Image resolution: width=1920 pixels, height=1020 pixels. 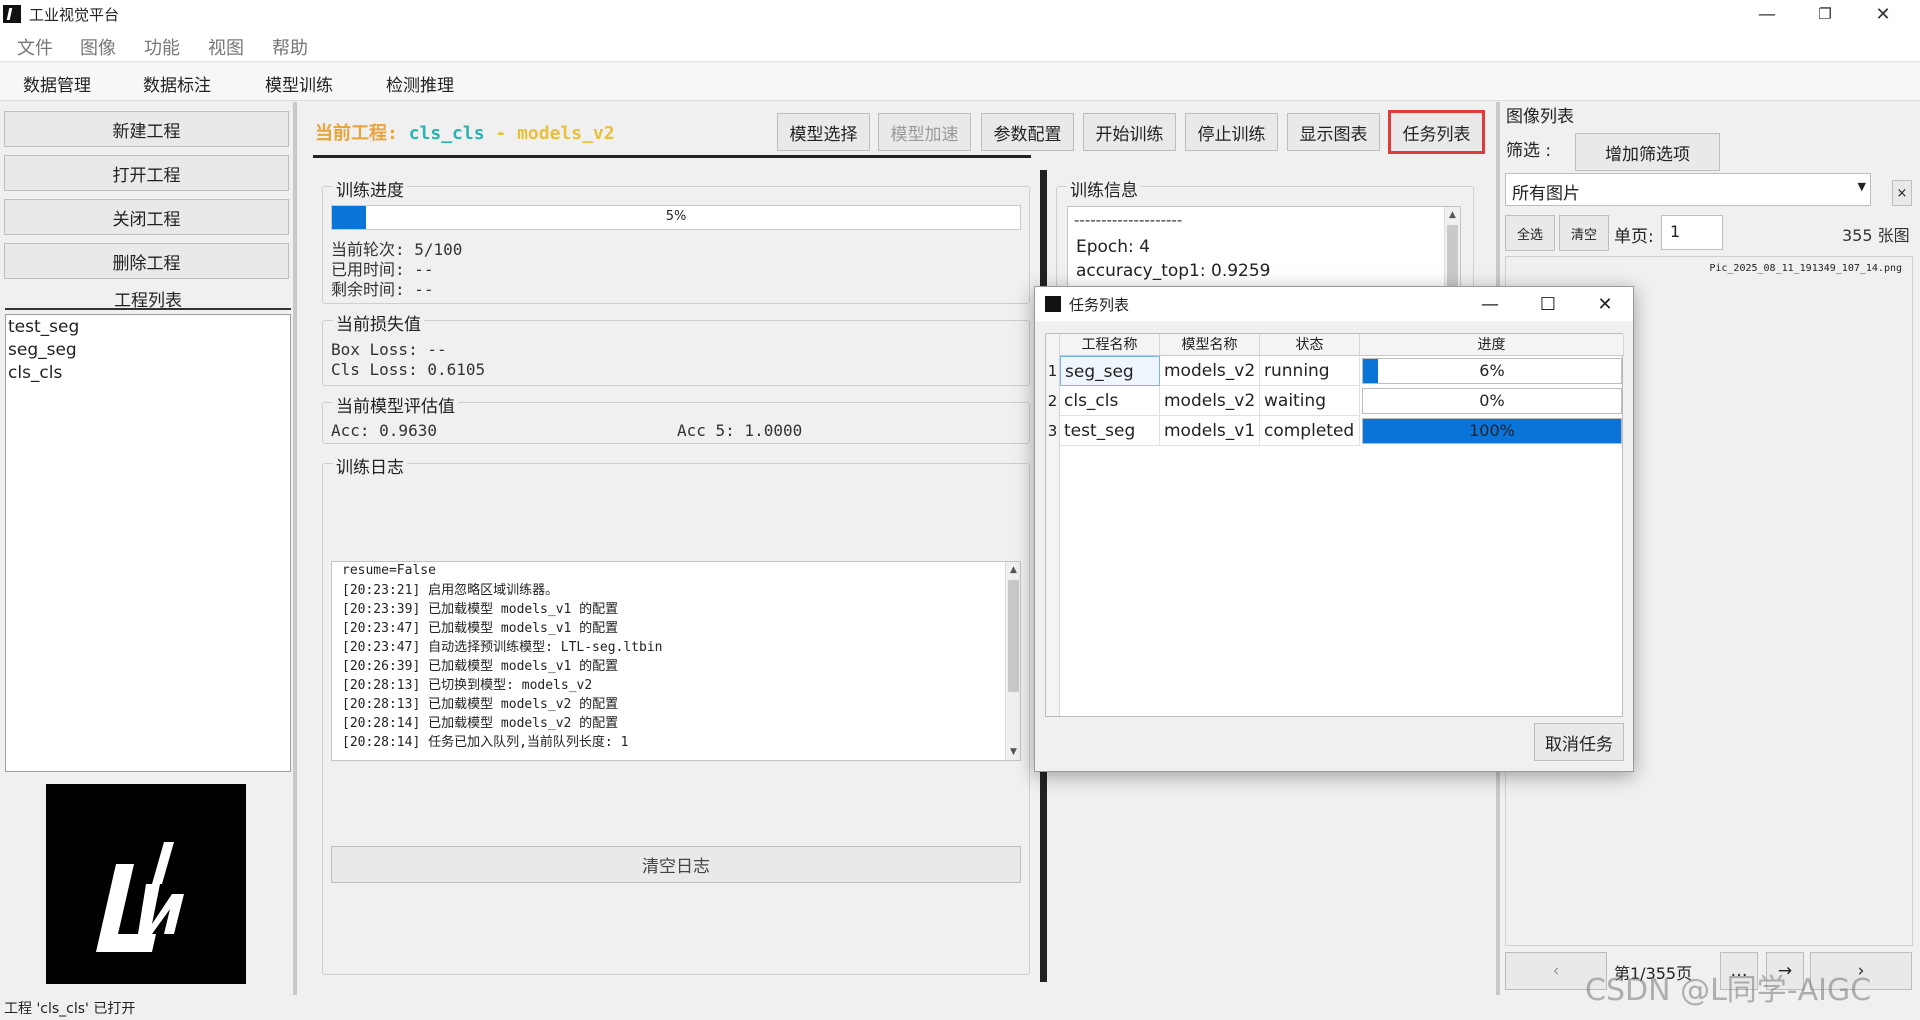 What do you see at coordinates (1692, 232) in the screenshot?
I see `per-page-input: 1` at bounding box center [1692, 232].